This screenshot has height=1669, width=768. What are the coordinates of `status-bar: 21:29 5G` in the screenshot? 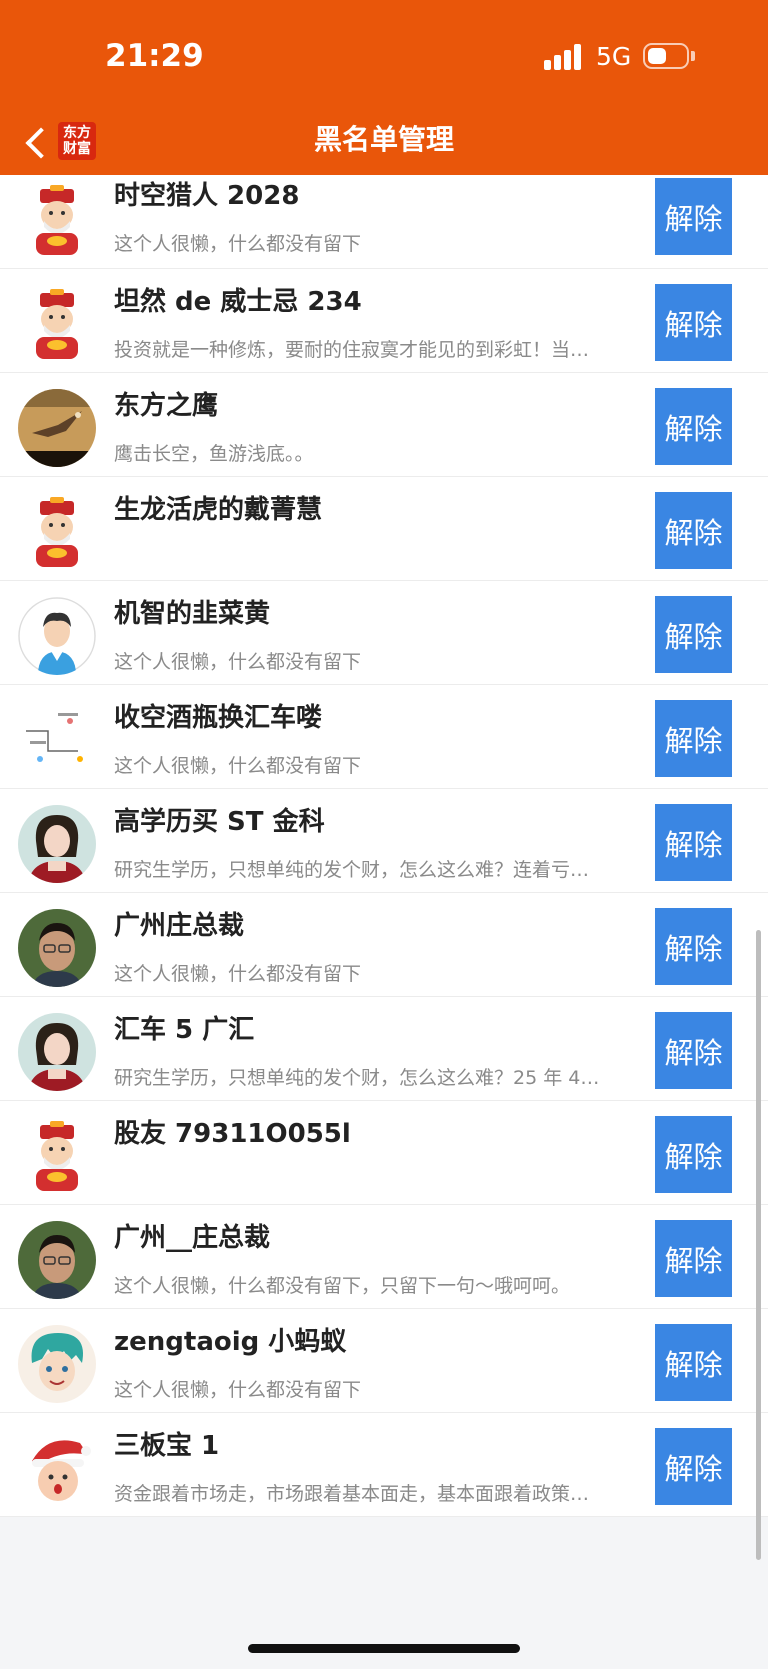 It's located at (384, 55).